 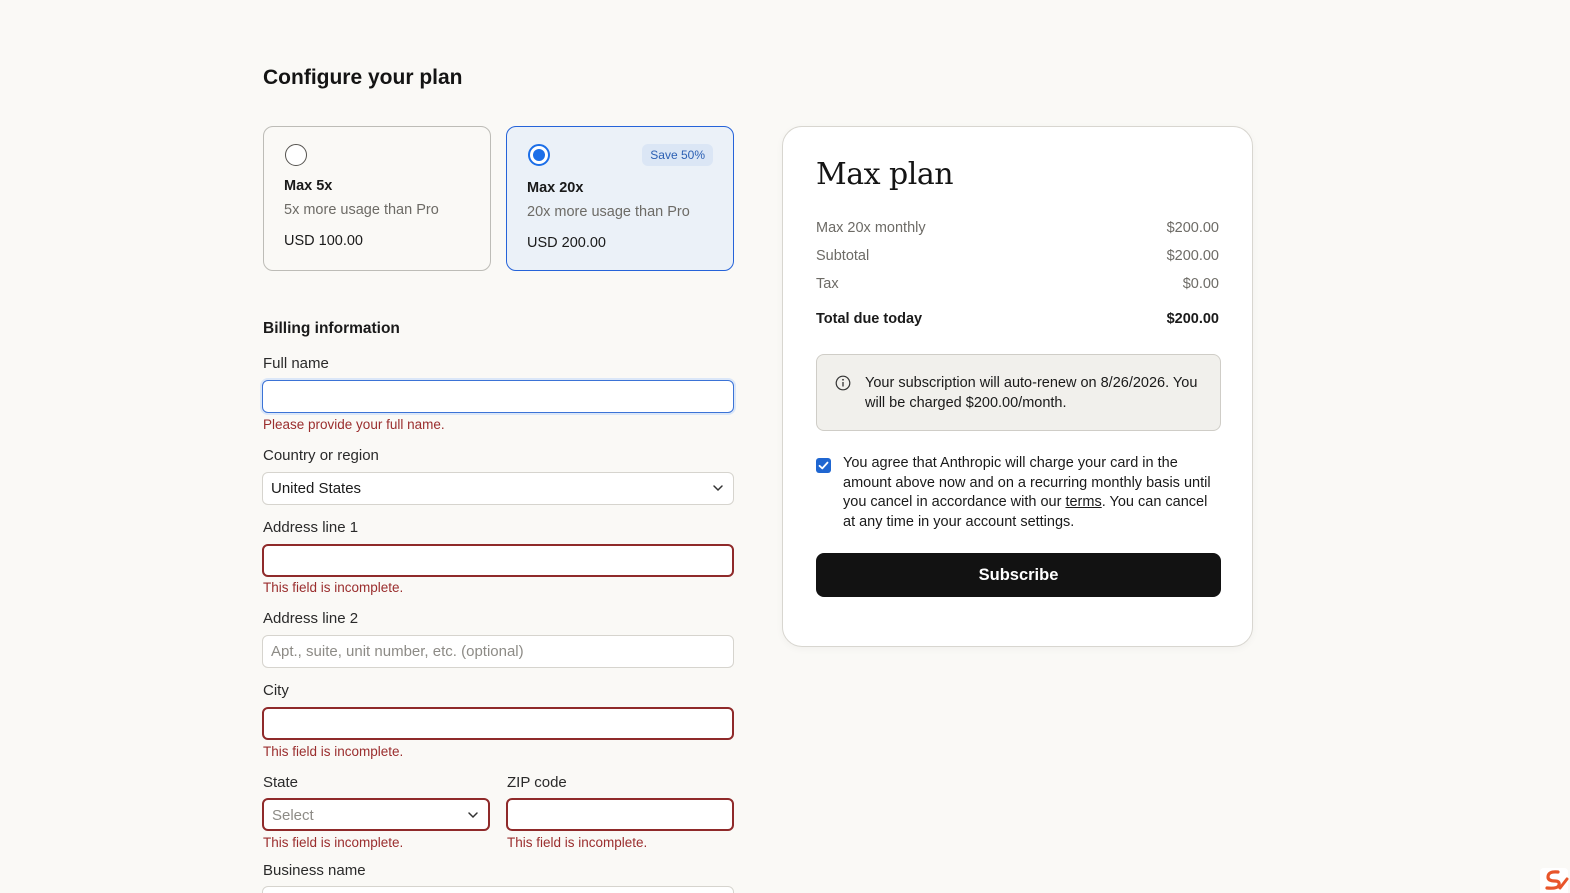 I want to click on state-error: This field is incomplete., so click(x=333, y=842).